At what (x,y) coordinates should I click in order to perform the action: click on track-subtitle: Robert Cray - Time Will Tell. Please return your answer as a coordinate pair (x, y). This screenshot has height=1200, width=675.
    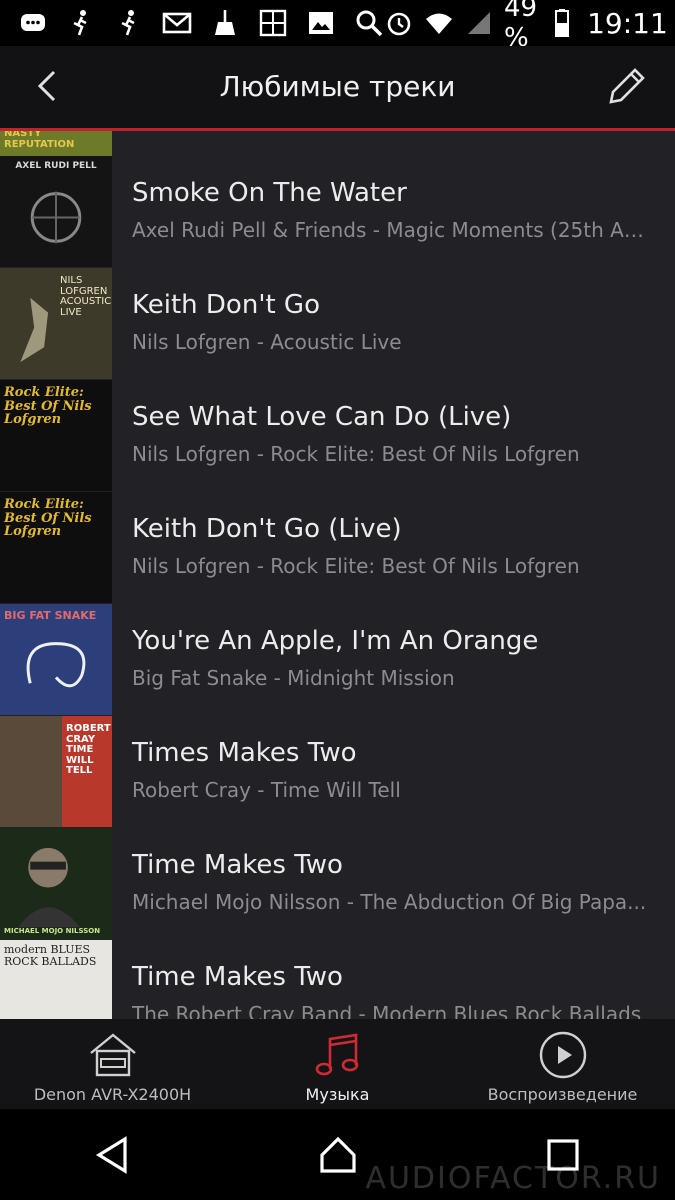
    Looking at the image, I should click on (266, 790).